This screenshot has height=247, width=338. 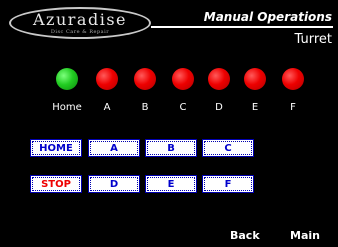 I want to click on indicator-a, so click(x=107, y=79).